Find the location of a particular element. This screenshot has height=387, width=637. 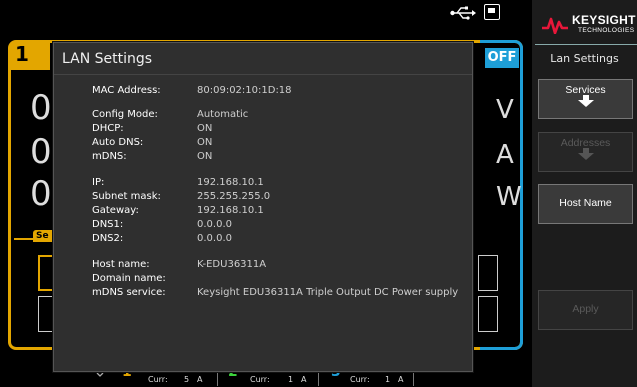

apply-softkey: Apply is located at coordinates (585, 310).